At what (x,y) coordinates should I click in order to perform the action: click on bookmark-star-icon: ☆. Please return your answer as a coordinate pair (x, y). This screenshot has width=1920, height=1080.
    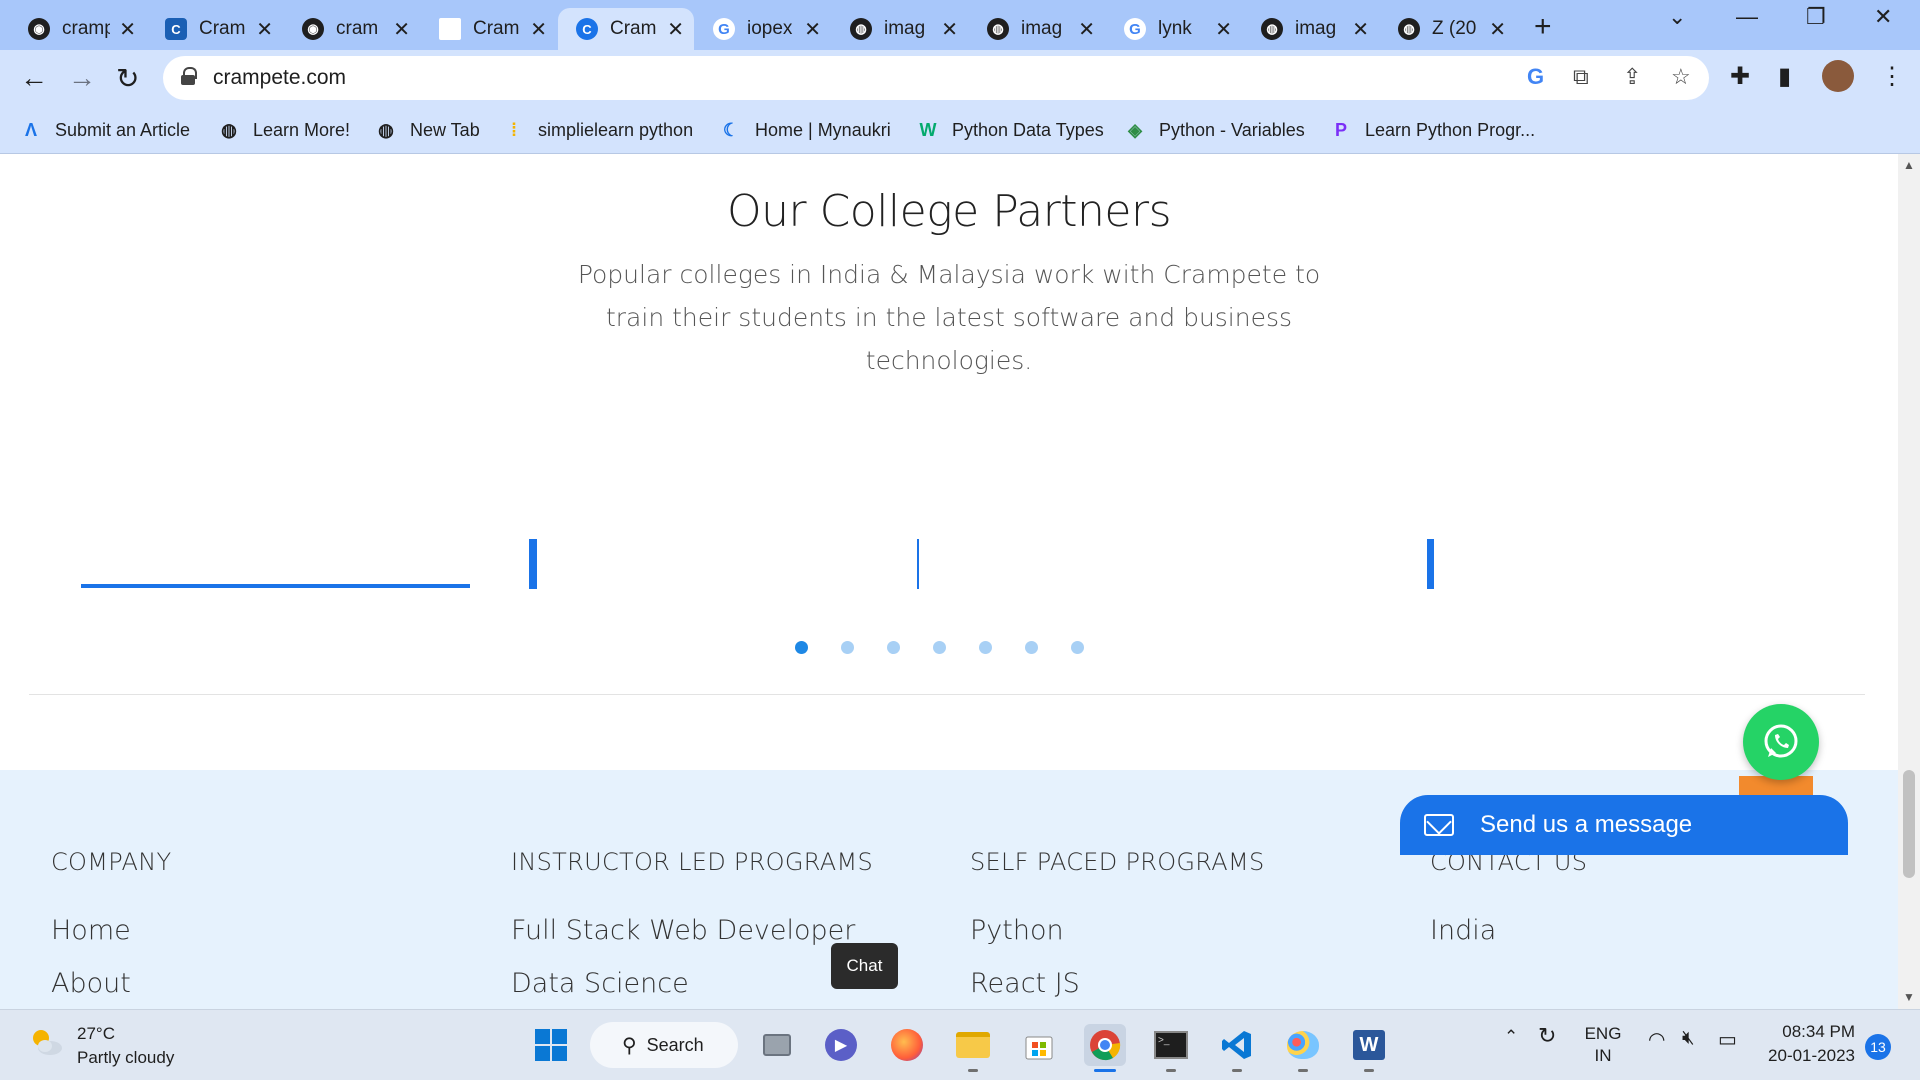
    Looking at the image, I should click on (1681, 77).